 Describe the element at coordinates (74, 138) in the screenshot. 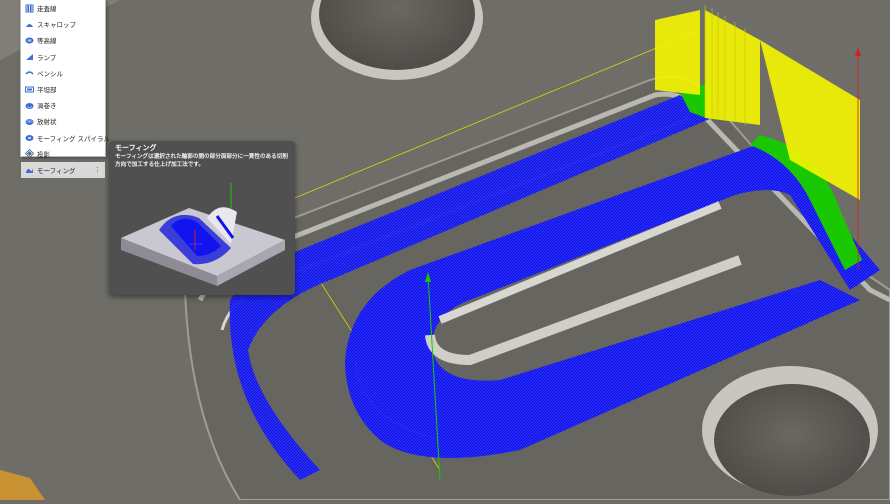

I see `menu-item-label: モーフィング スパイラル` at that location.